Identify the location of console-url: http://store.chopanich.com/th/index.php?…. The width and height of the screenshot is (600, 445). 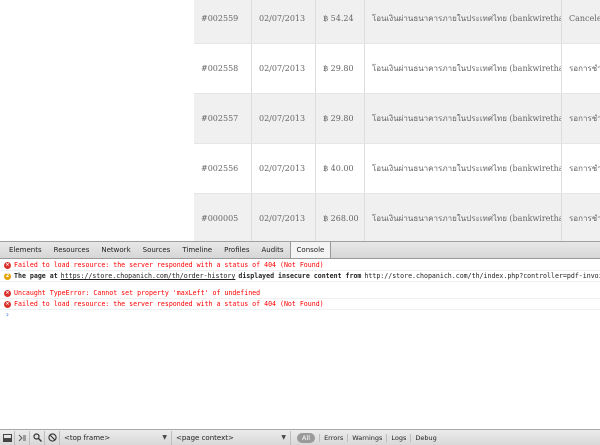
(482, 276).